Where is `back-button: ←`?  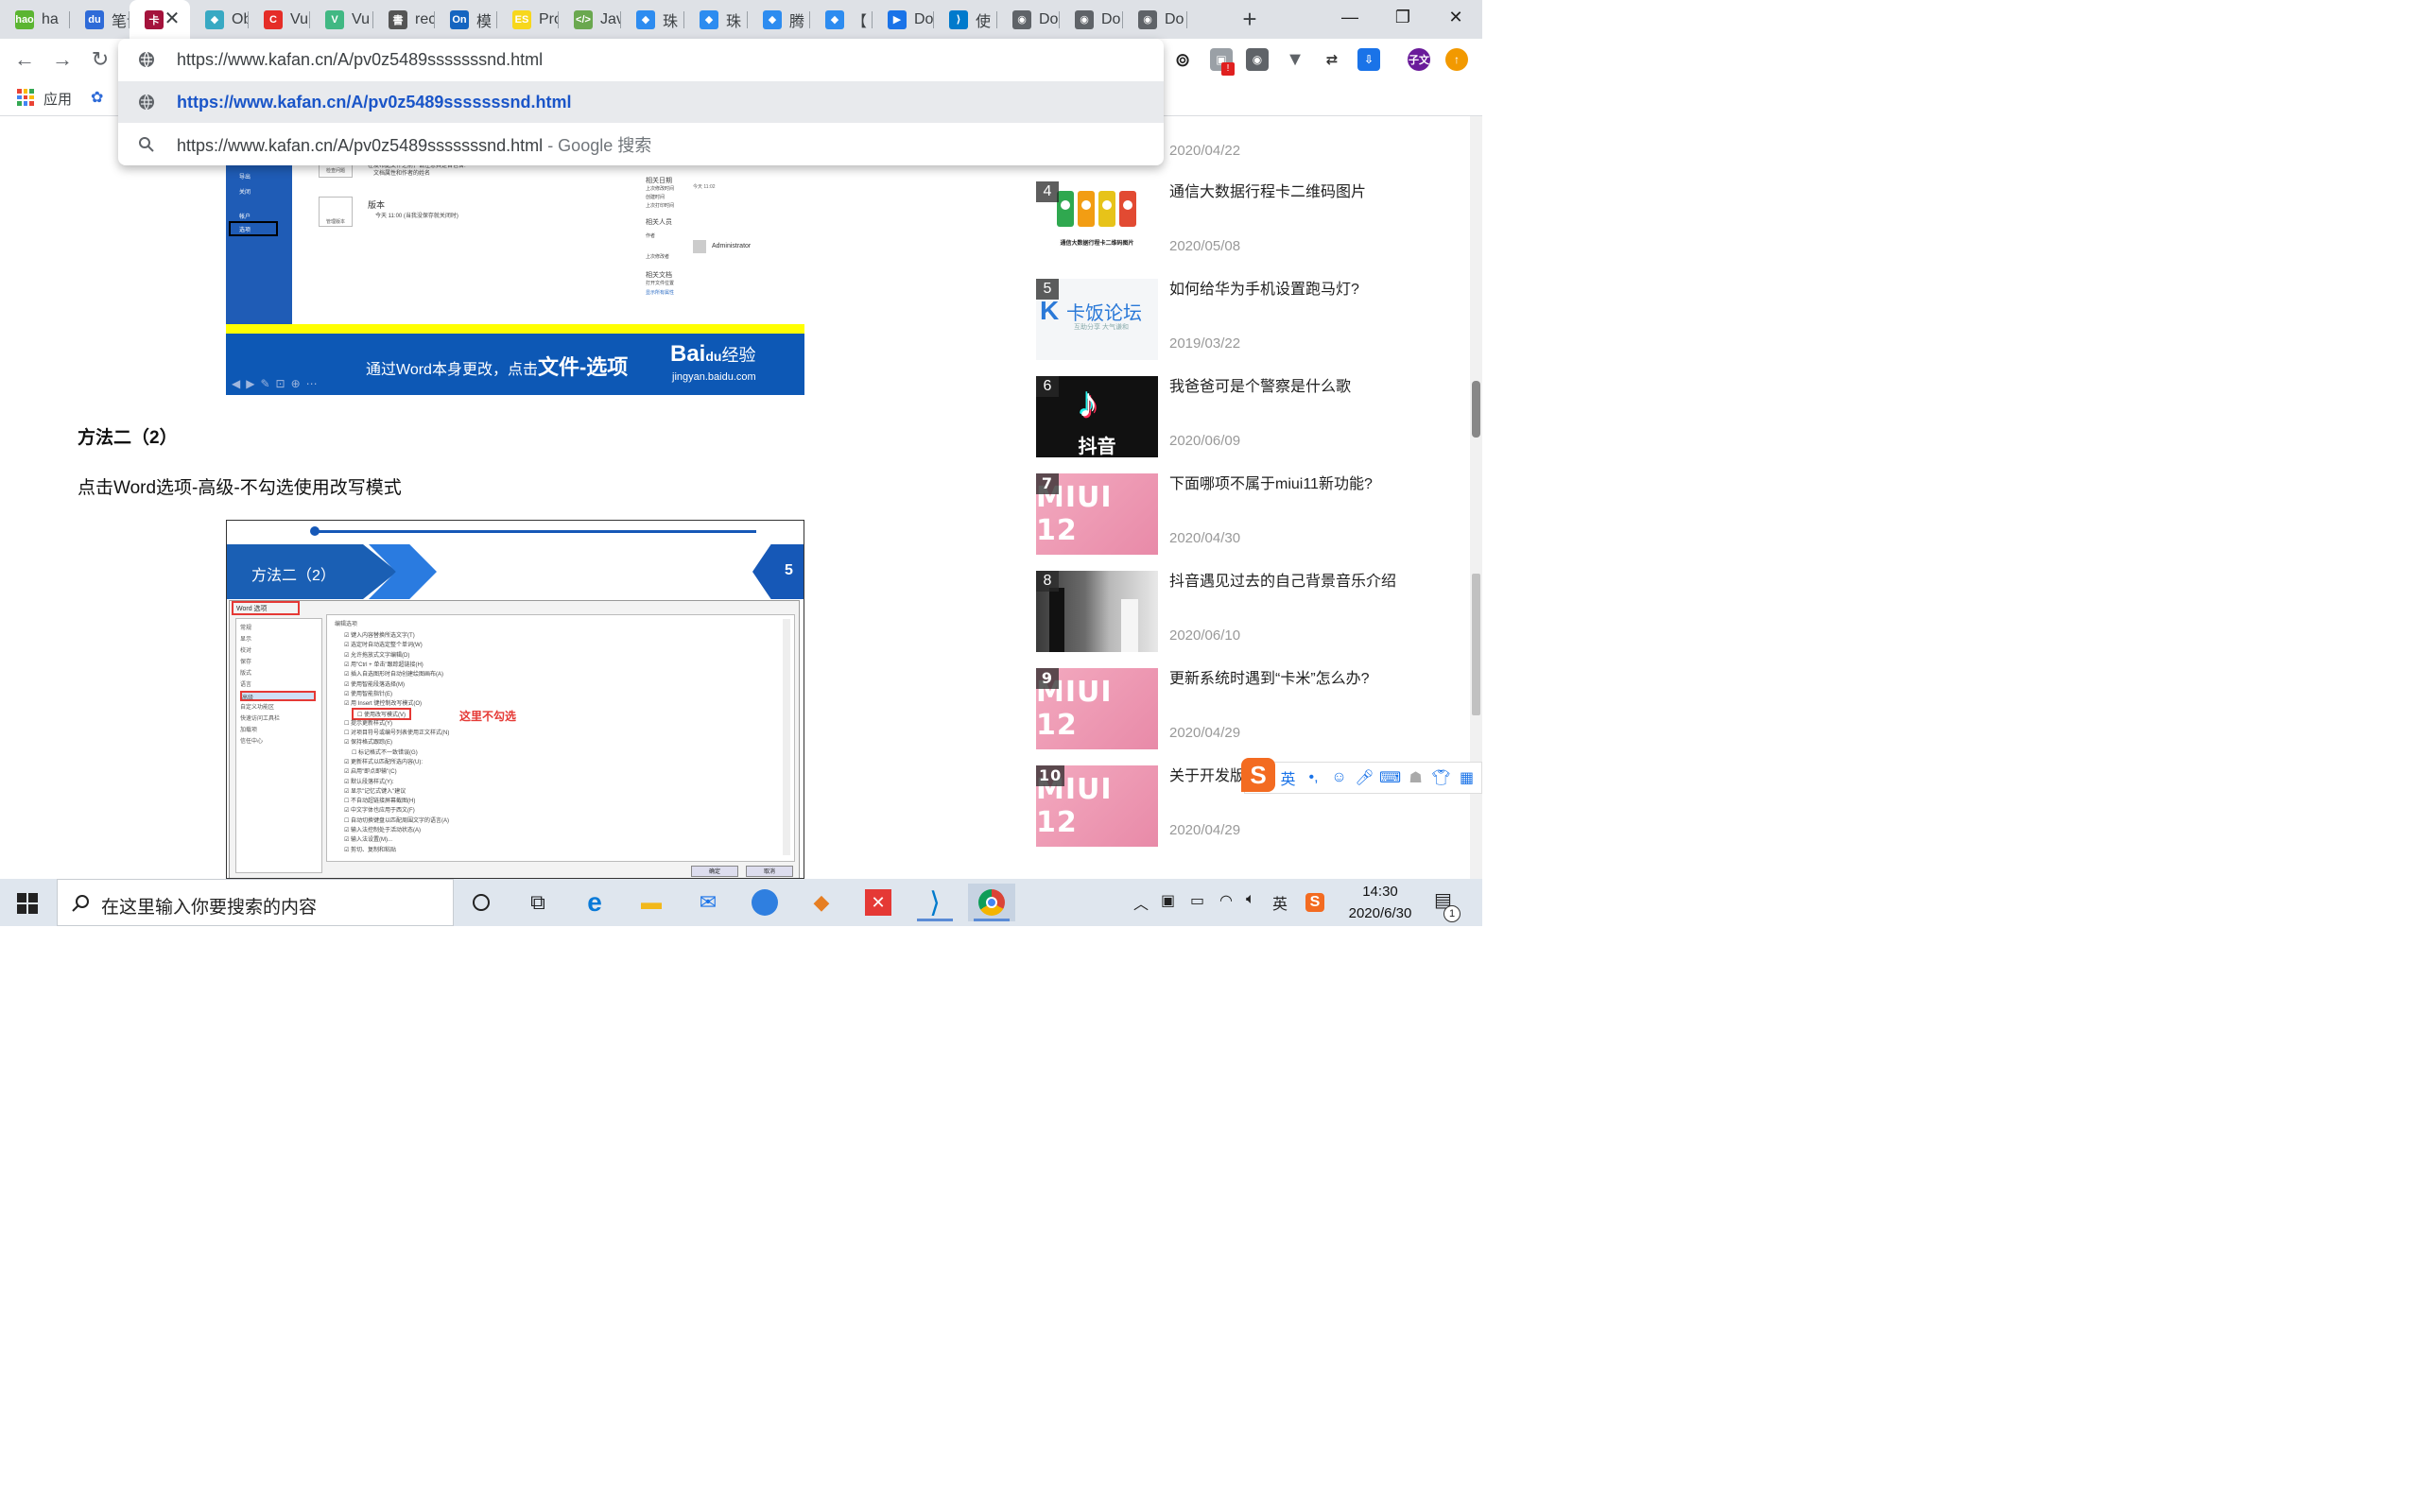 back-button: ← is located at coordinates (24, 59).